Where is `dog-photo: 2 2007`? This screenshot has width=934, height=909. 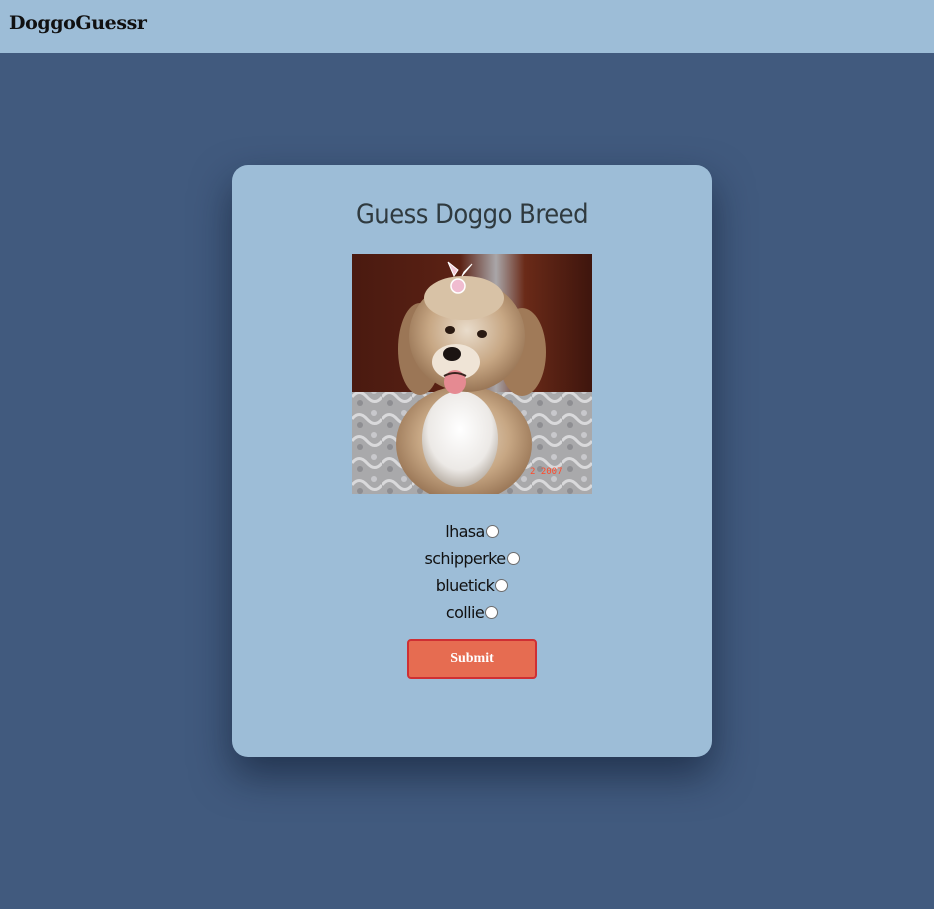
dog-photo: 2 2007 is located at coordinates (472, 374).